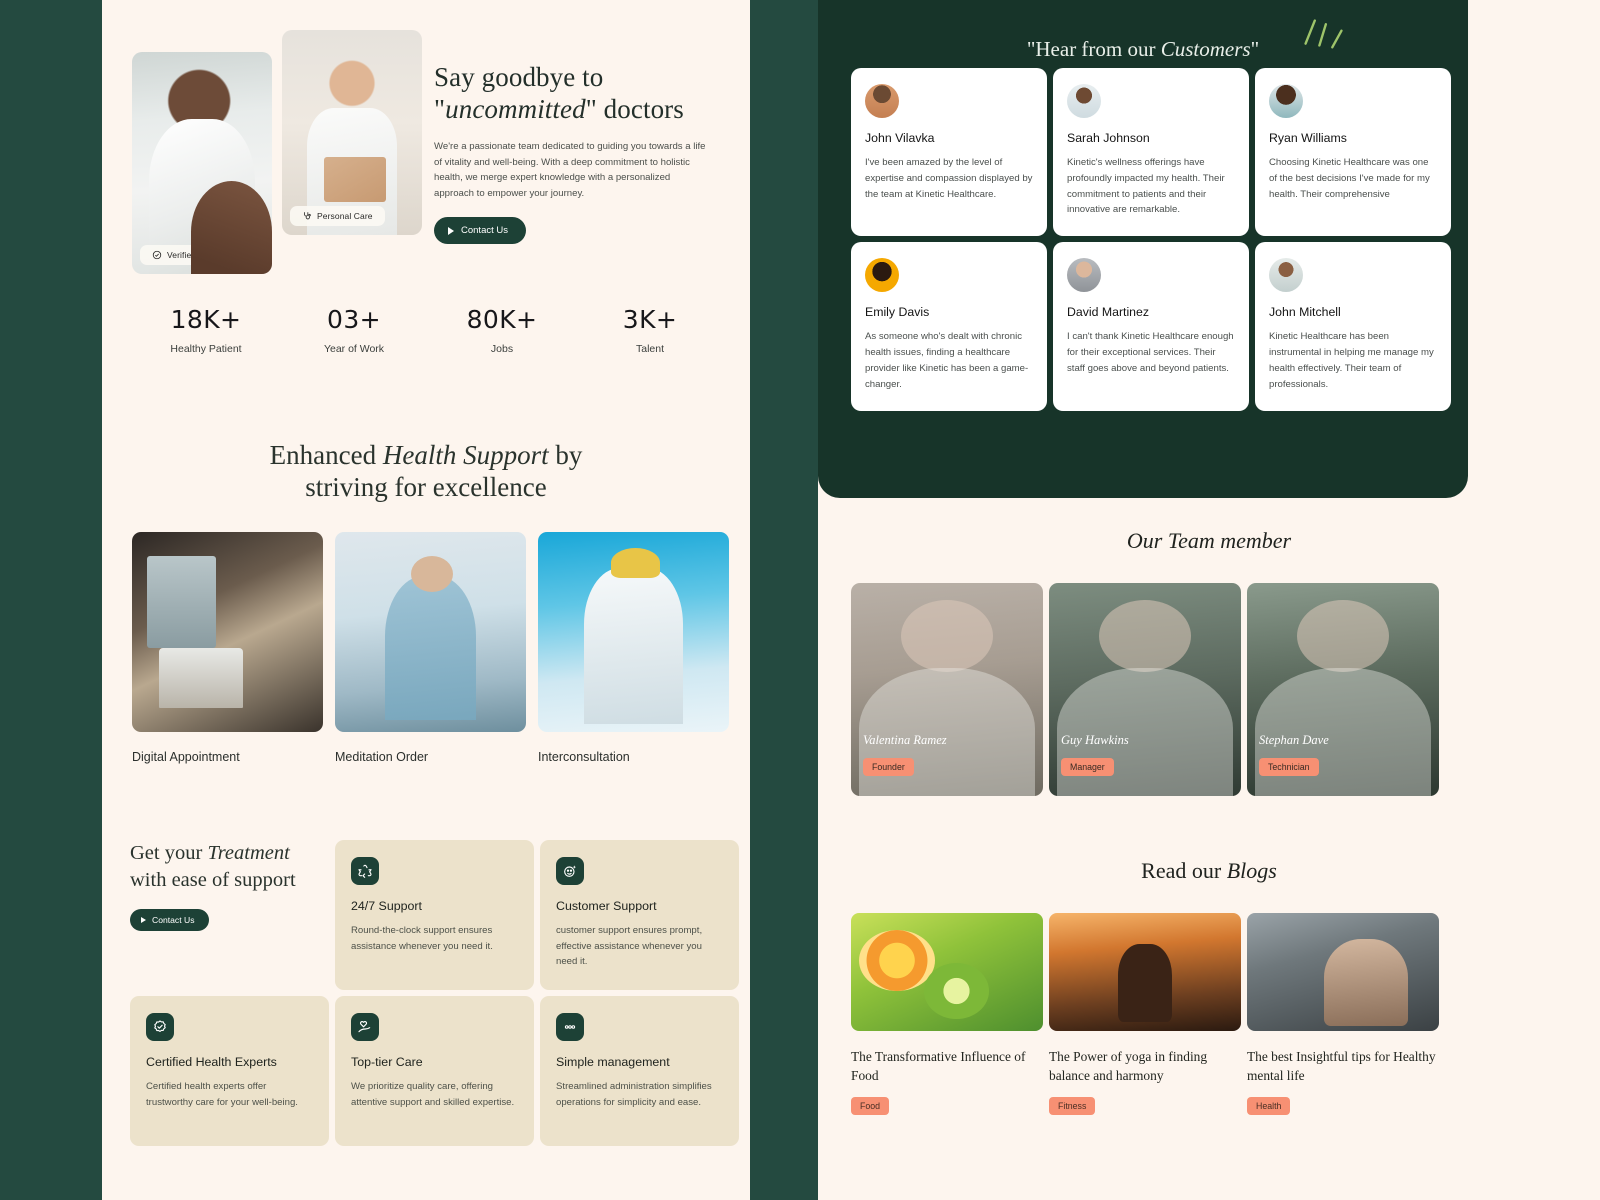  I want to click on service-image-digital-appointment, so click(227, 632).